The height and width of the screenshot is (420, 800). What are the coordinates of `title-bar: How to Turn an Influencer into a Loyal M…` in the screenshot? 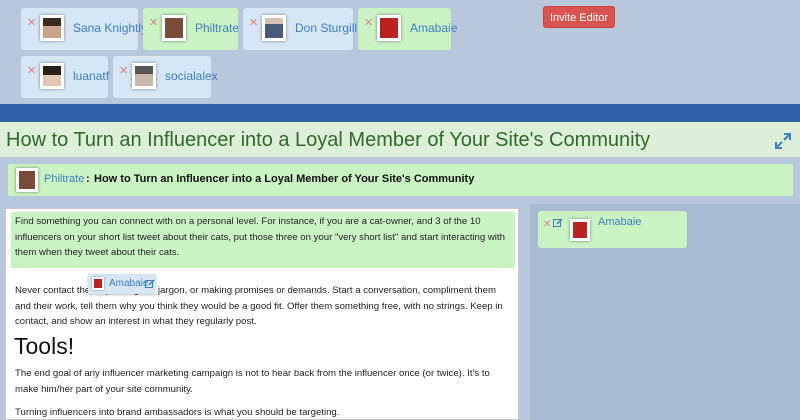 It's located at (400, 139).